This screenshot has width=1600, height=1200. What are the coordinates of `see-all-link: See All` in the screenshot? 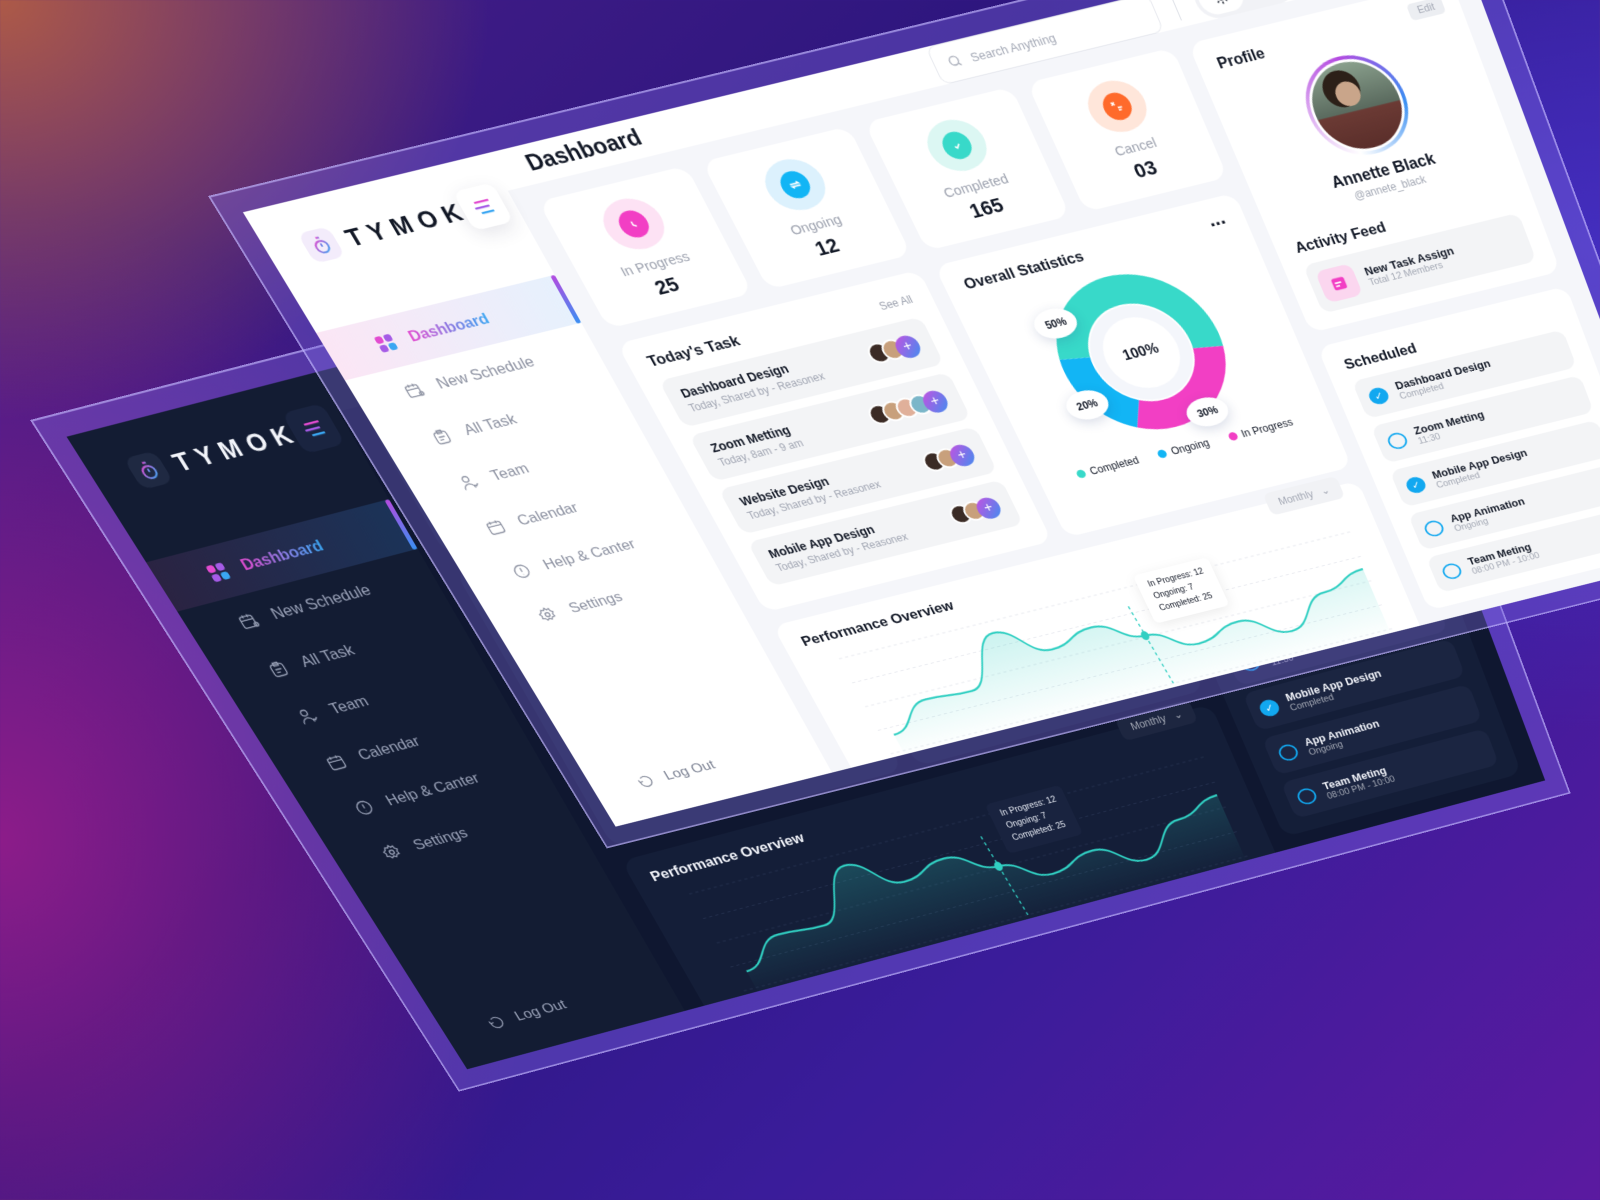 It's located at (896, 303).